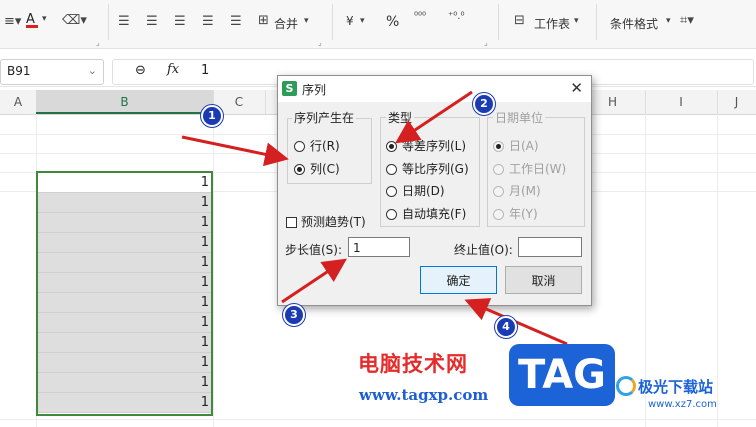 This screenshot has width=756, height=427. What do you see at coordinates (676, 387) in the screenshot?
I see `watermark-site2-name: 极光下载站` at bounding box center [676, 387].